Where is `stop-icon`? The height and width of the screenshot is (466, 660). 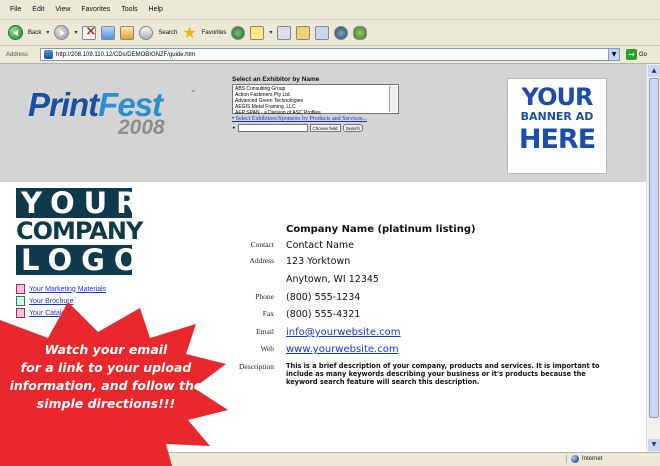
stop-icon is located at coordinates (89, 32).